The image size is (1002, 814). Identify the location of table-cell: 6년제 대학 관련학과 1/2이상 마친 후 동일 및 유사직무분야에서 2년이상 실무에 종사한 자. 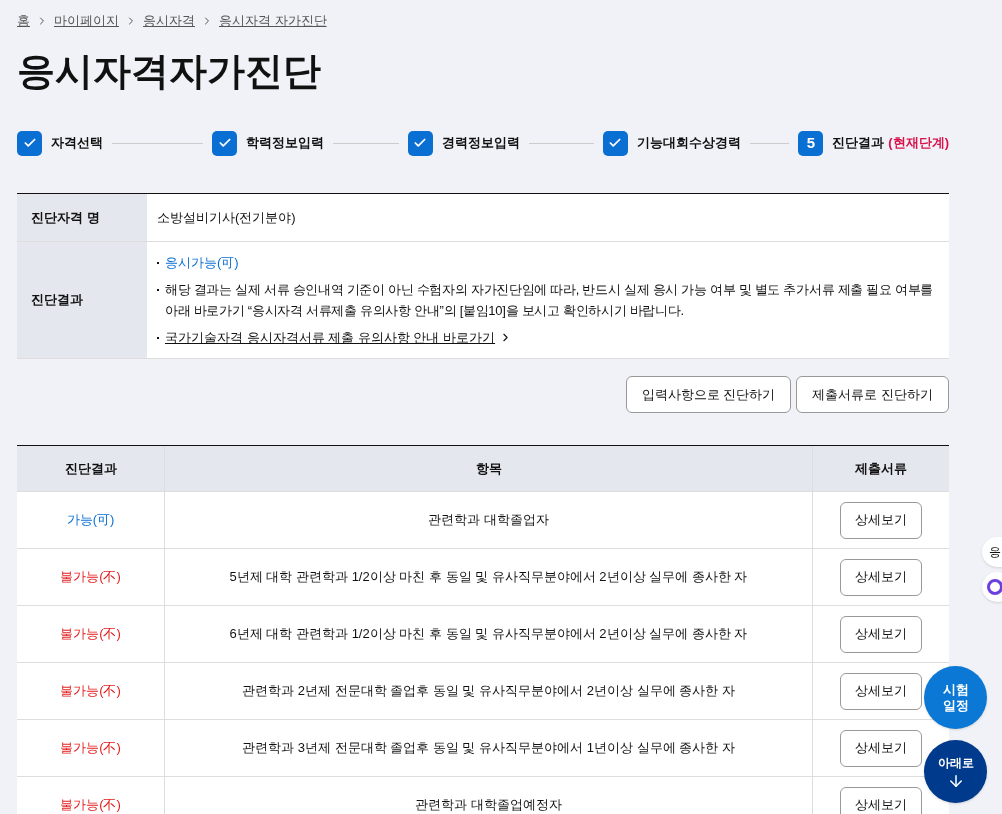
(489, 634).